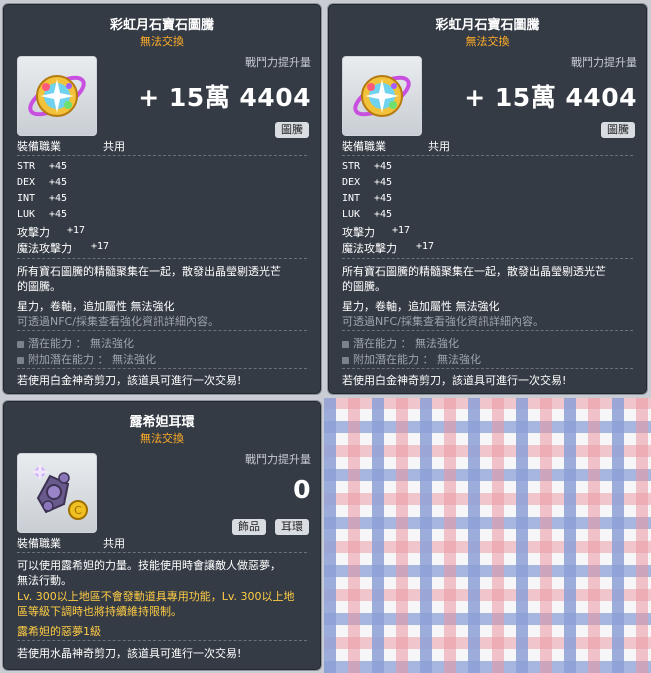 The width and height of the screenshot is (651, 673). I want to click on scissors-note: 若使用水晶神奇剪刀，該道具可進行一次交易!, so click(129, 653).